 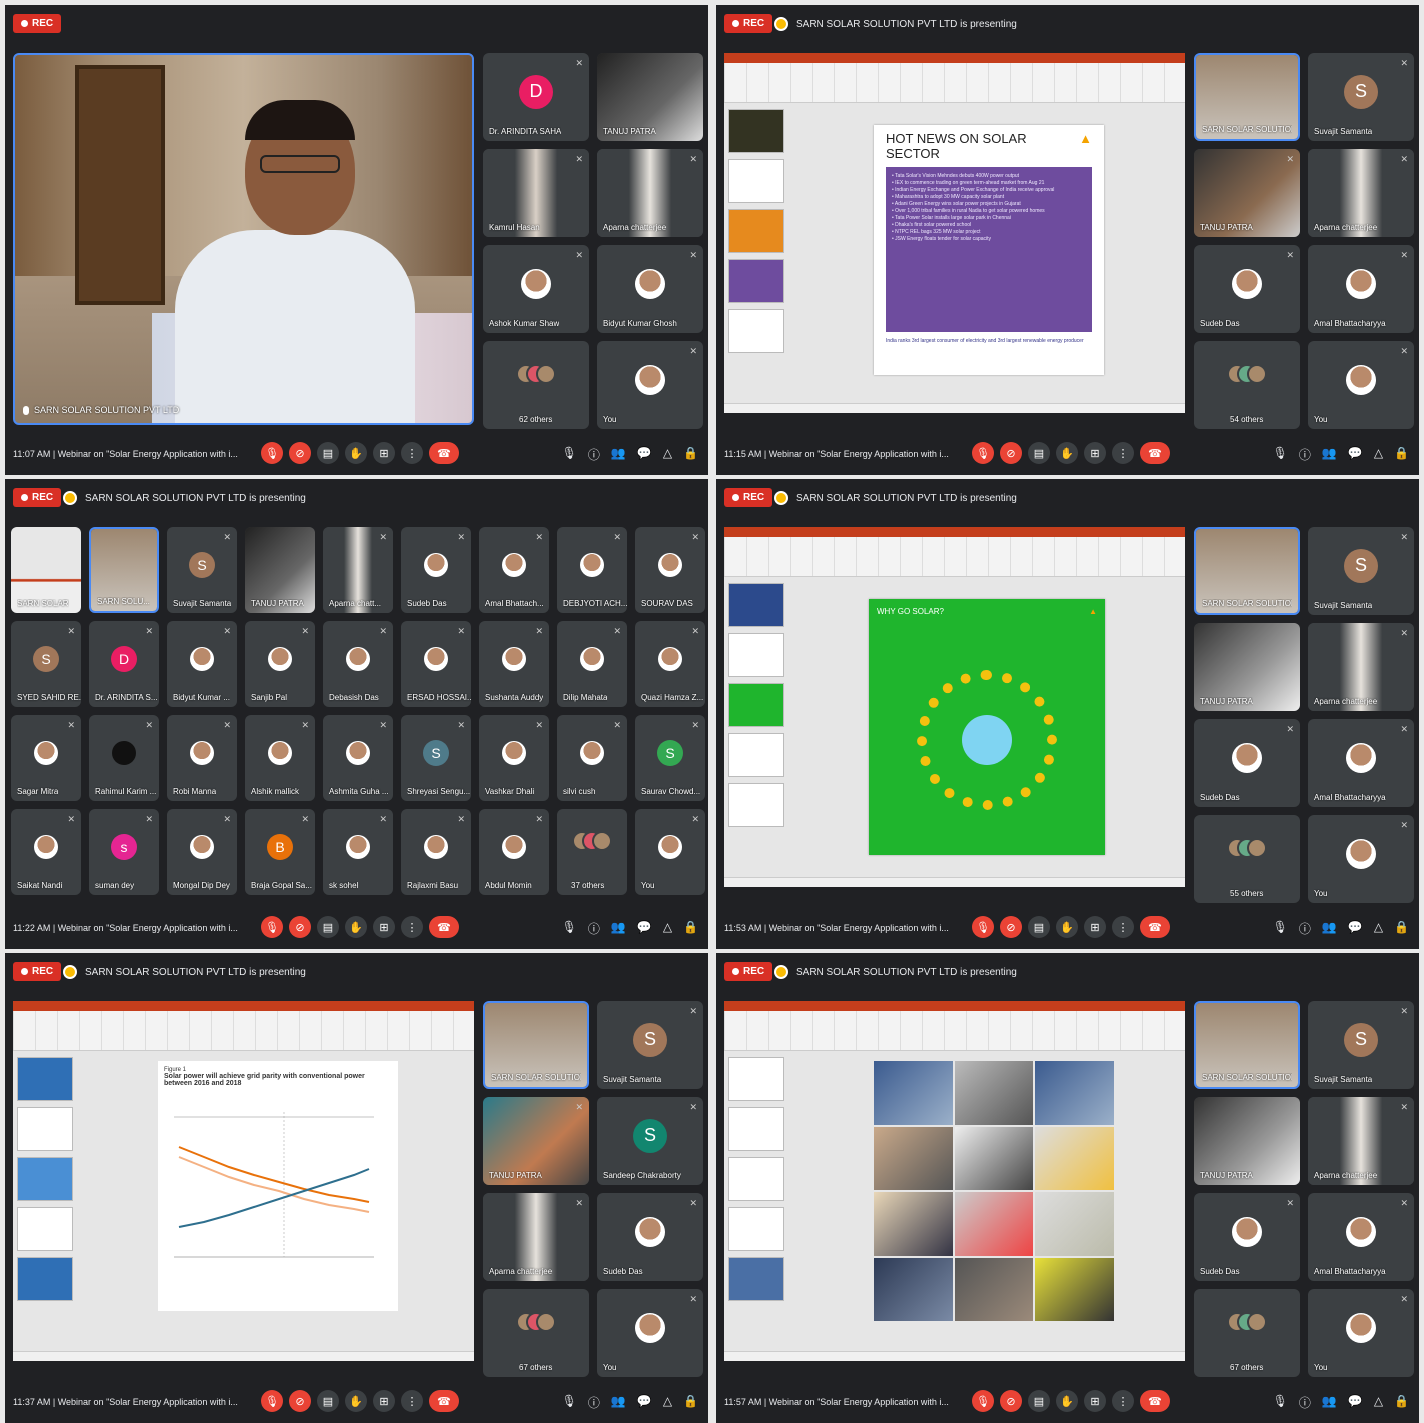 I want to click on participant-tile: ✕ Mongal Dip Dey, so click(x=202, y=852).